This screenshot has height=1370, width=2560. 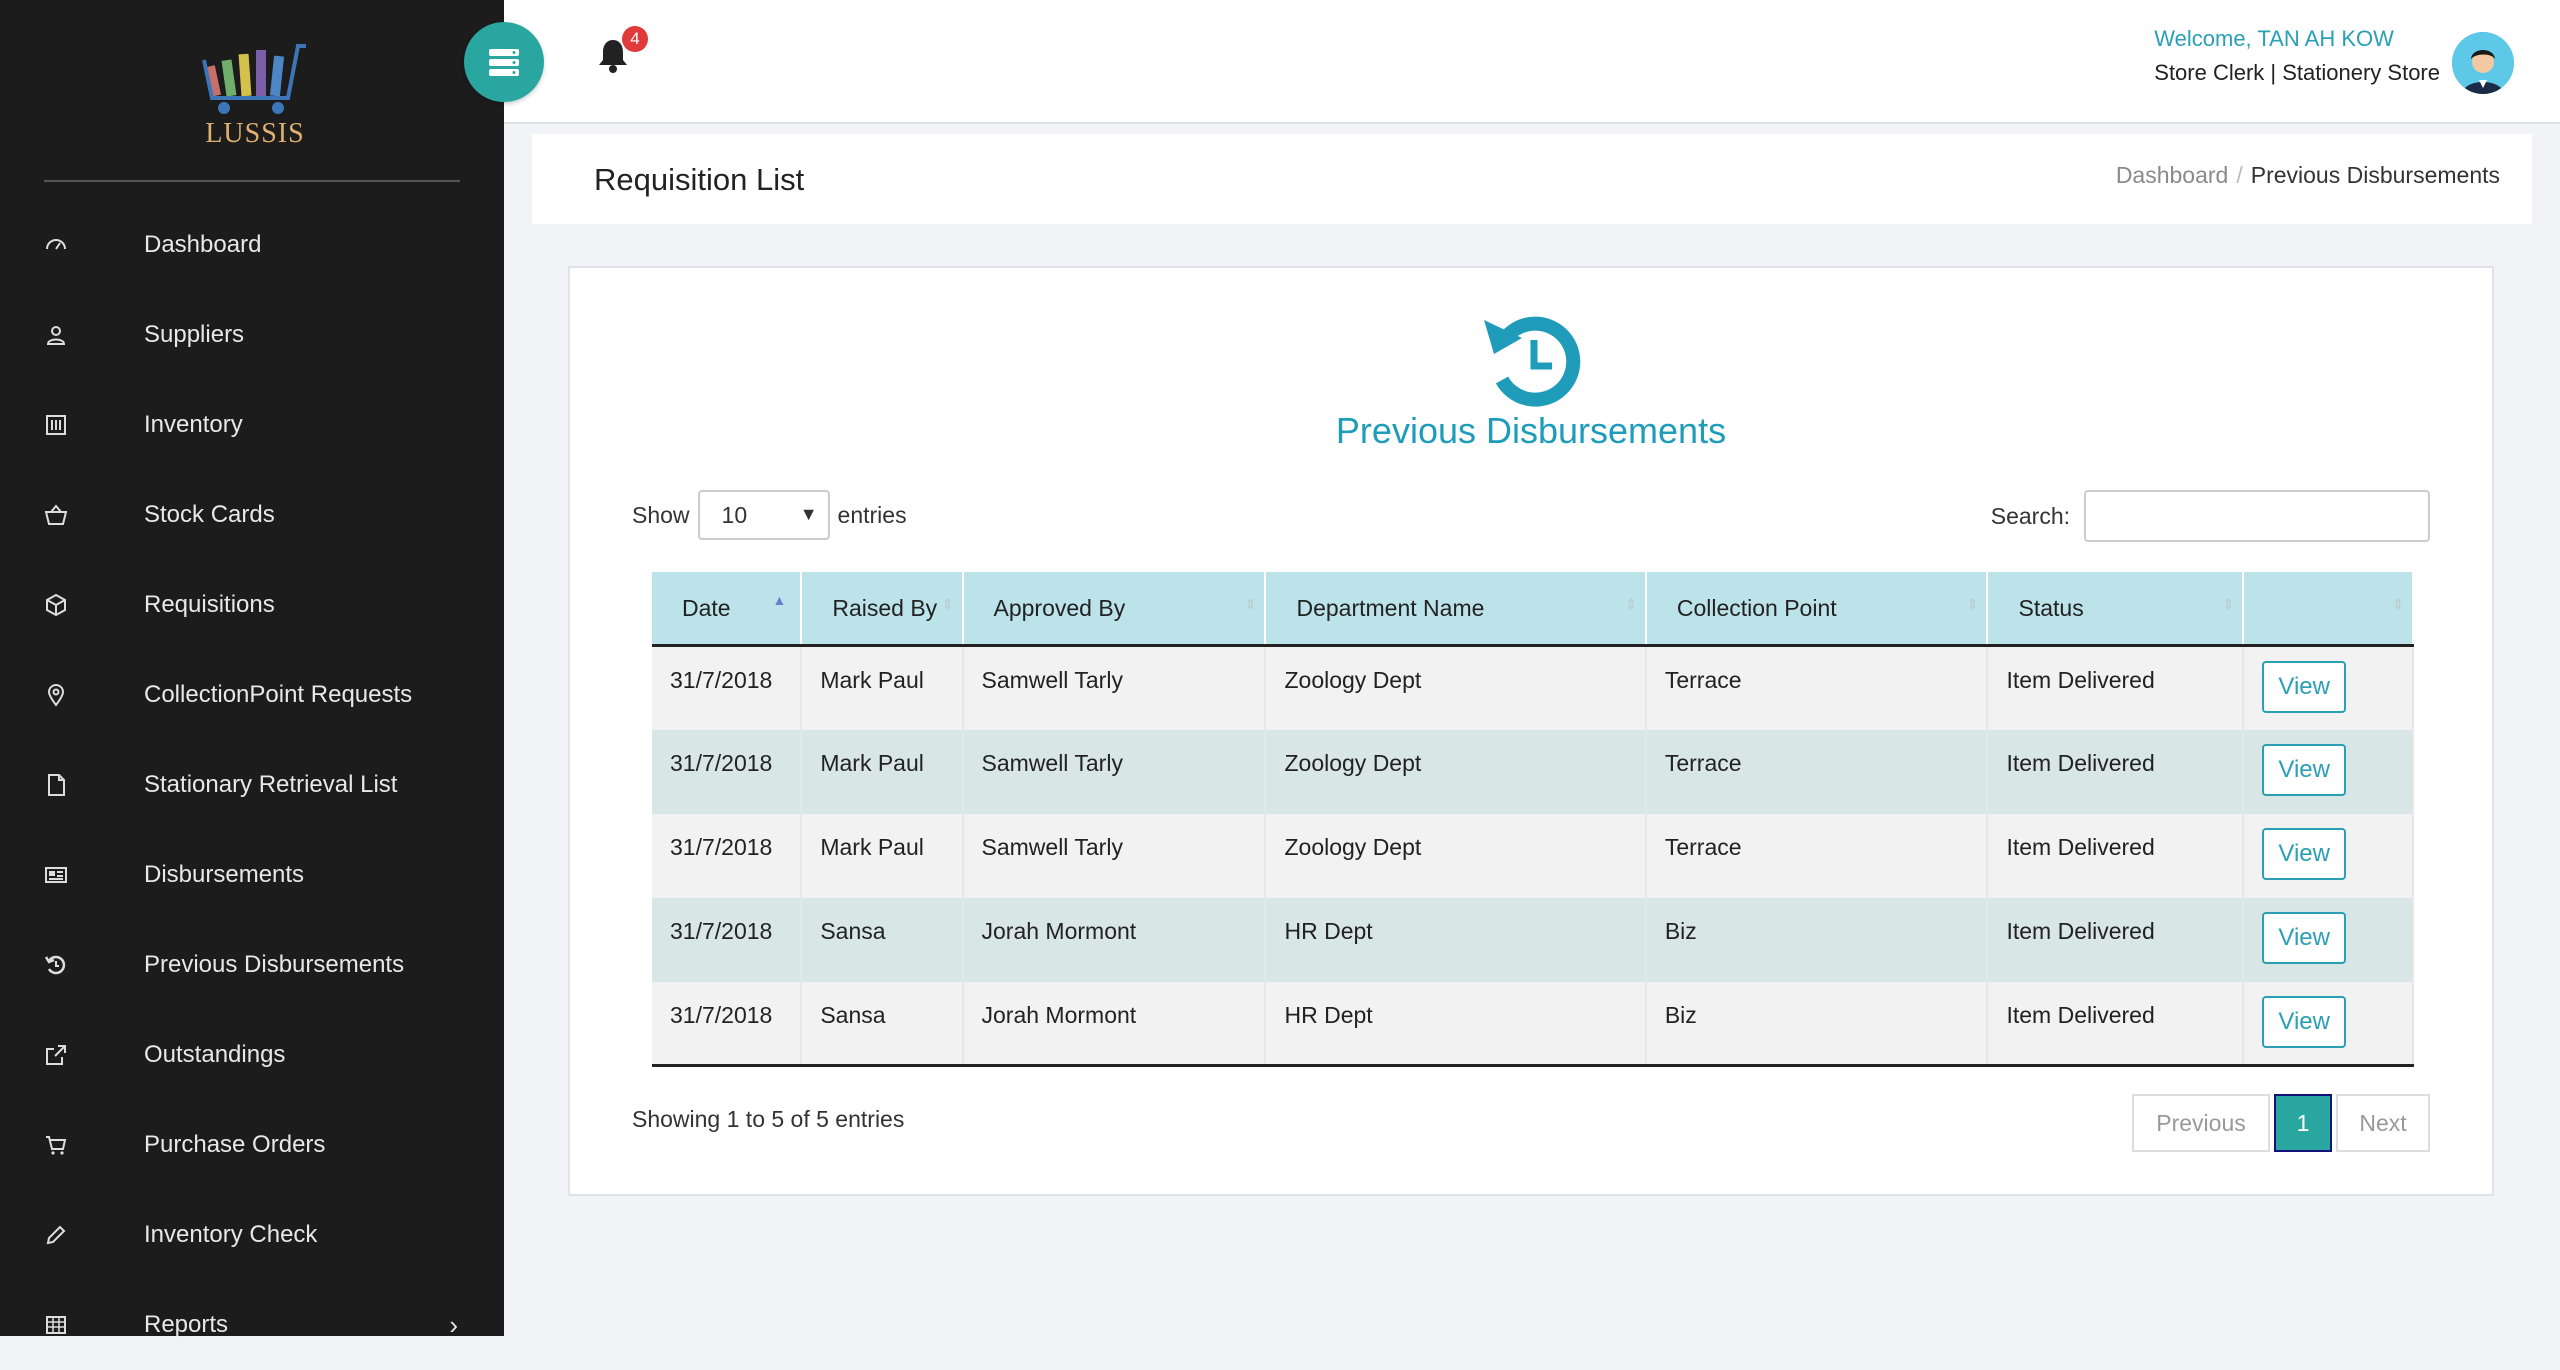 What do you see at coordinates (255, 100) in the screenshot?
I see `app-logo: LUSSIS` at bounding box center [255, 100].